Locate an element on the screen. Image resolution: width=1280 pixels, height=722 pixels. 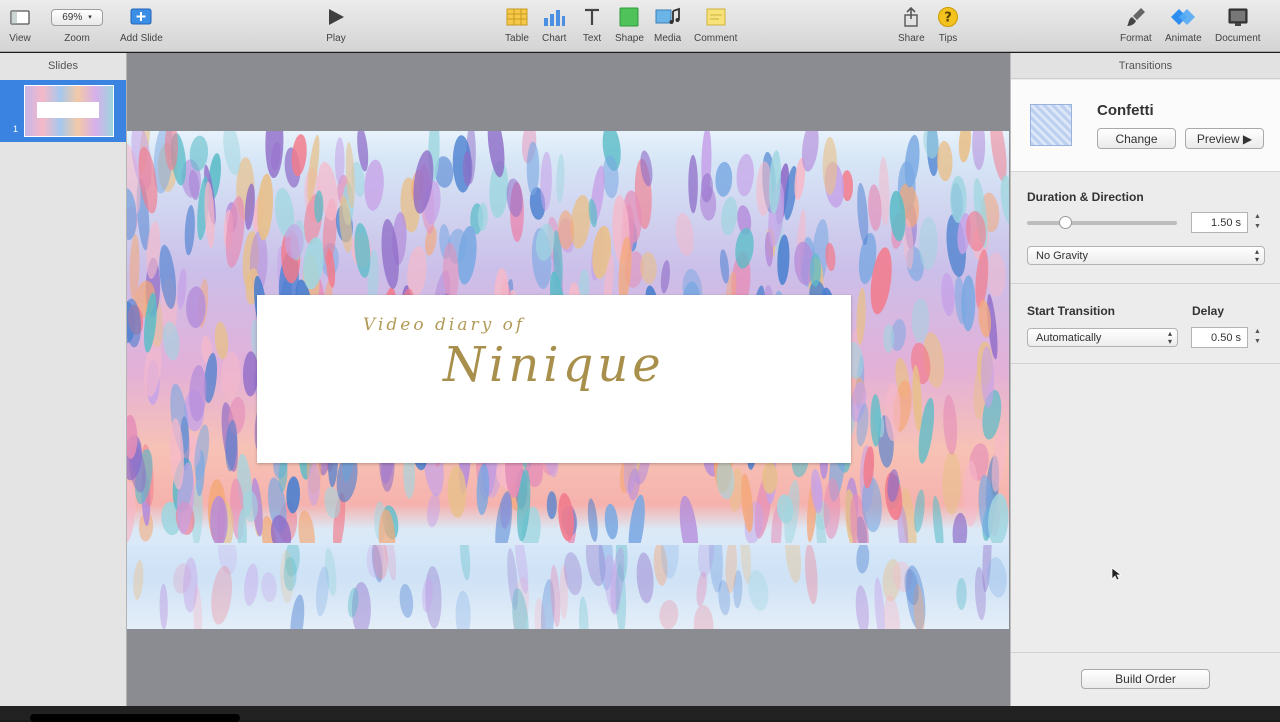
zoom-select: 69% ▾ is located at coordinates (77, 17).